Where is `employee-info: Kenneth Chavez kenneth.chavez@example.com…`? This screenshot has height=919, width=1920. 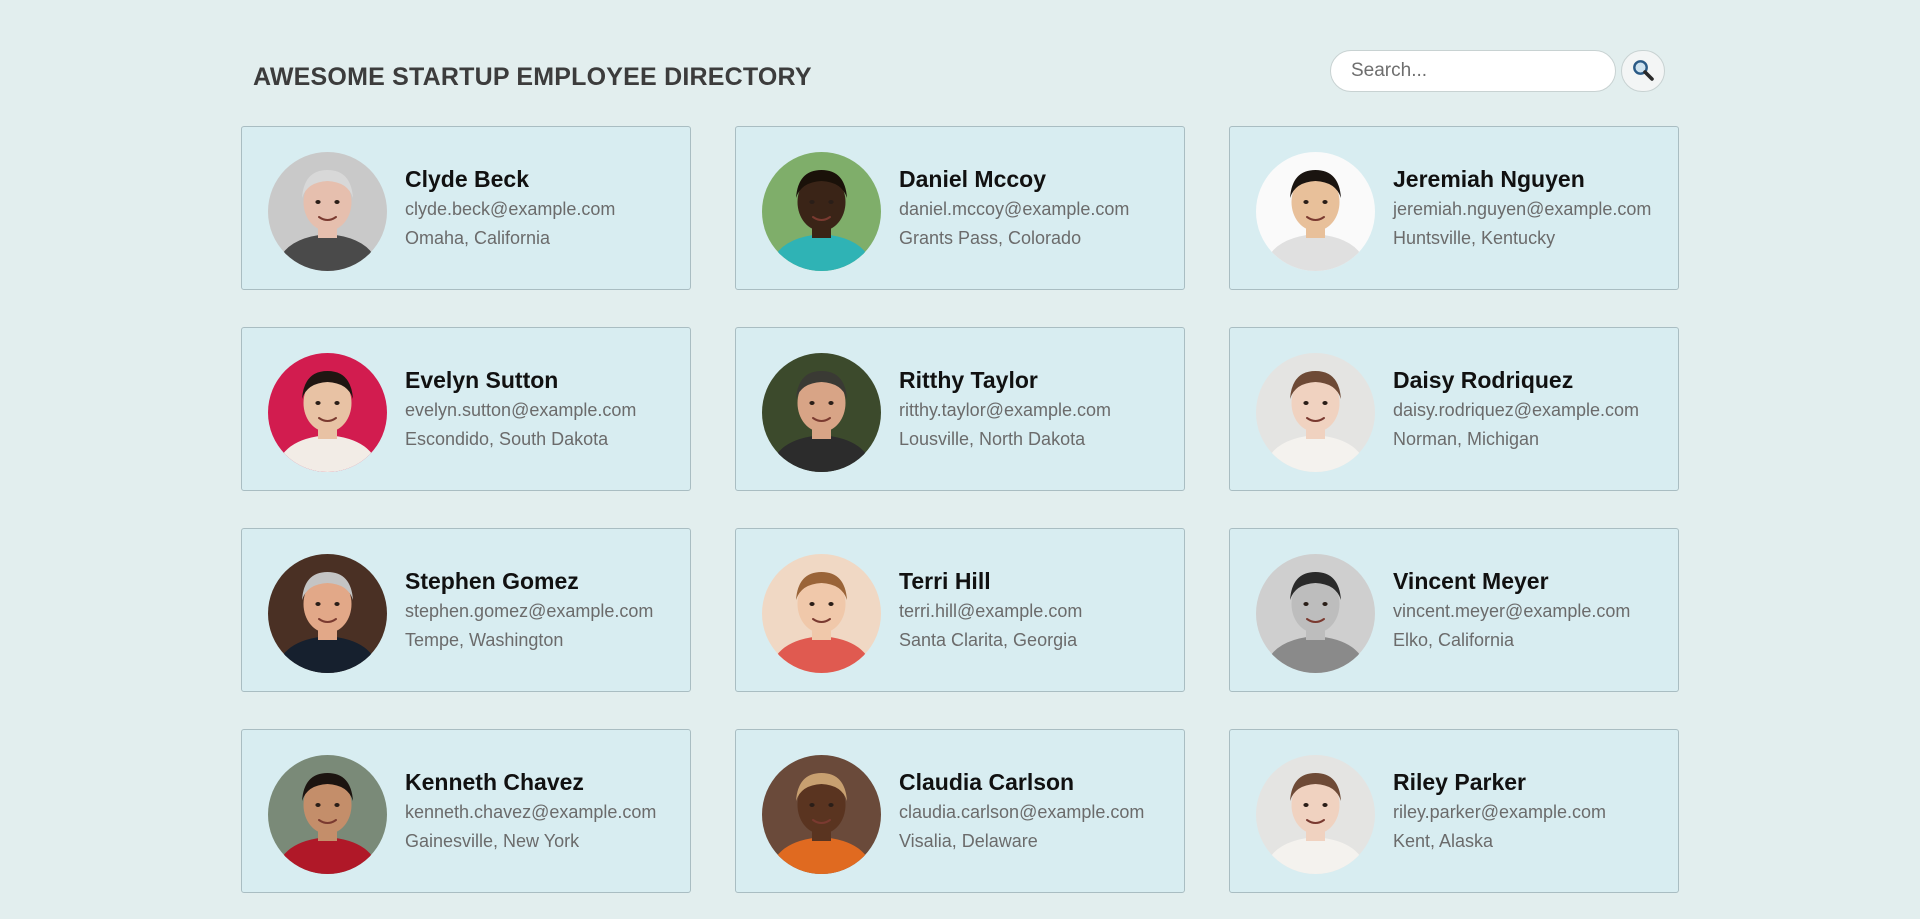
employee-info: Kenneth Chavez kenneth.chavez@example.com… is located at coordinates (545, 810).